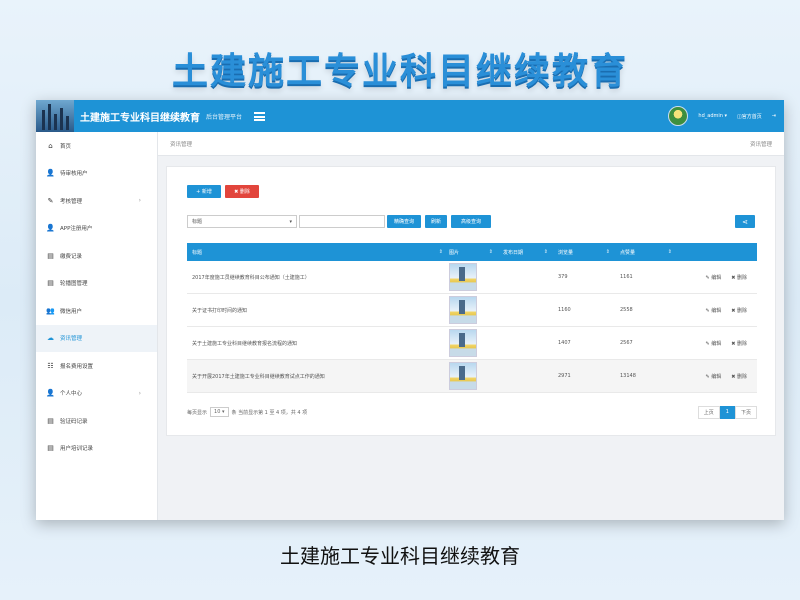 This screenshot has height=600, width=800. I want to click on row-reads: 379, so click(563, 277).